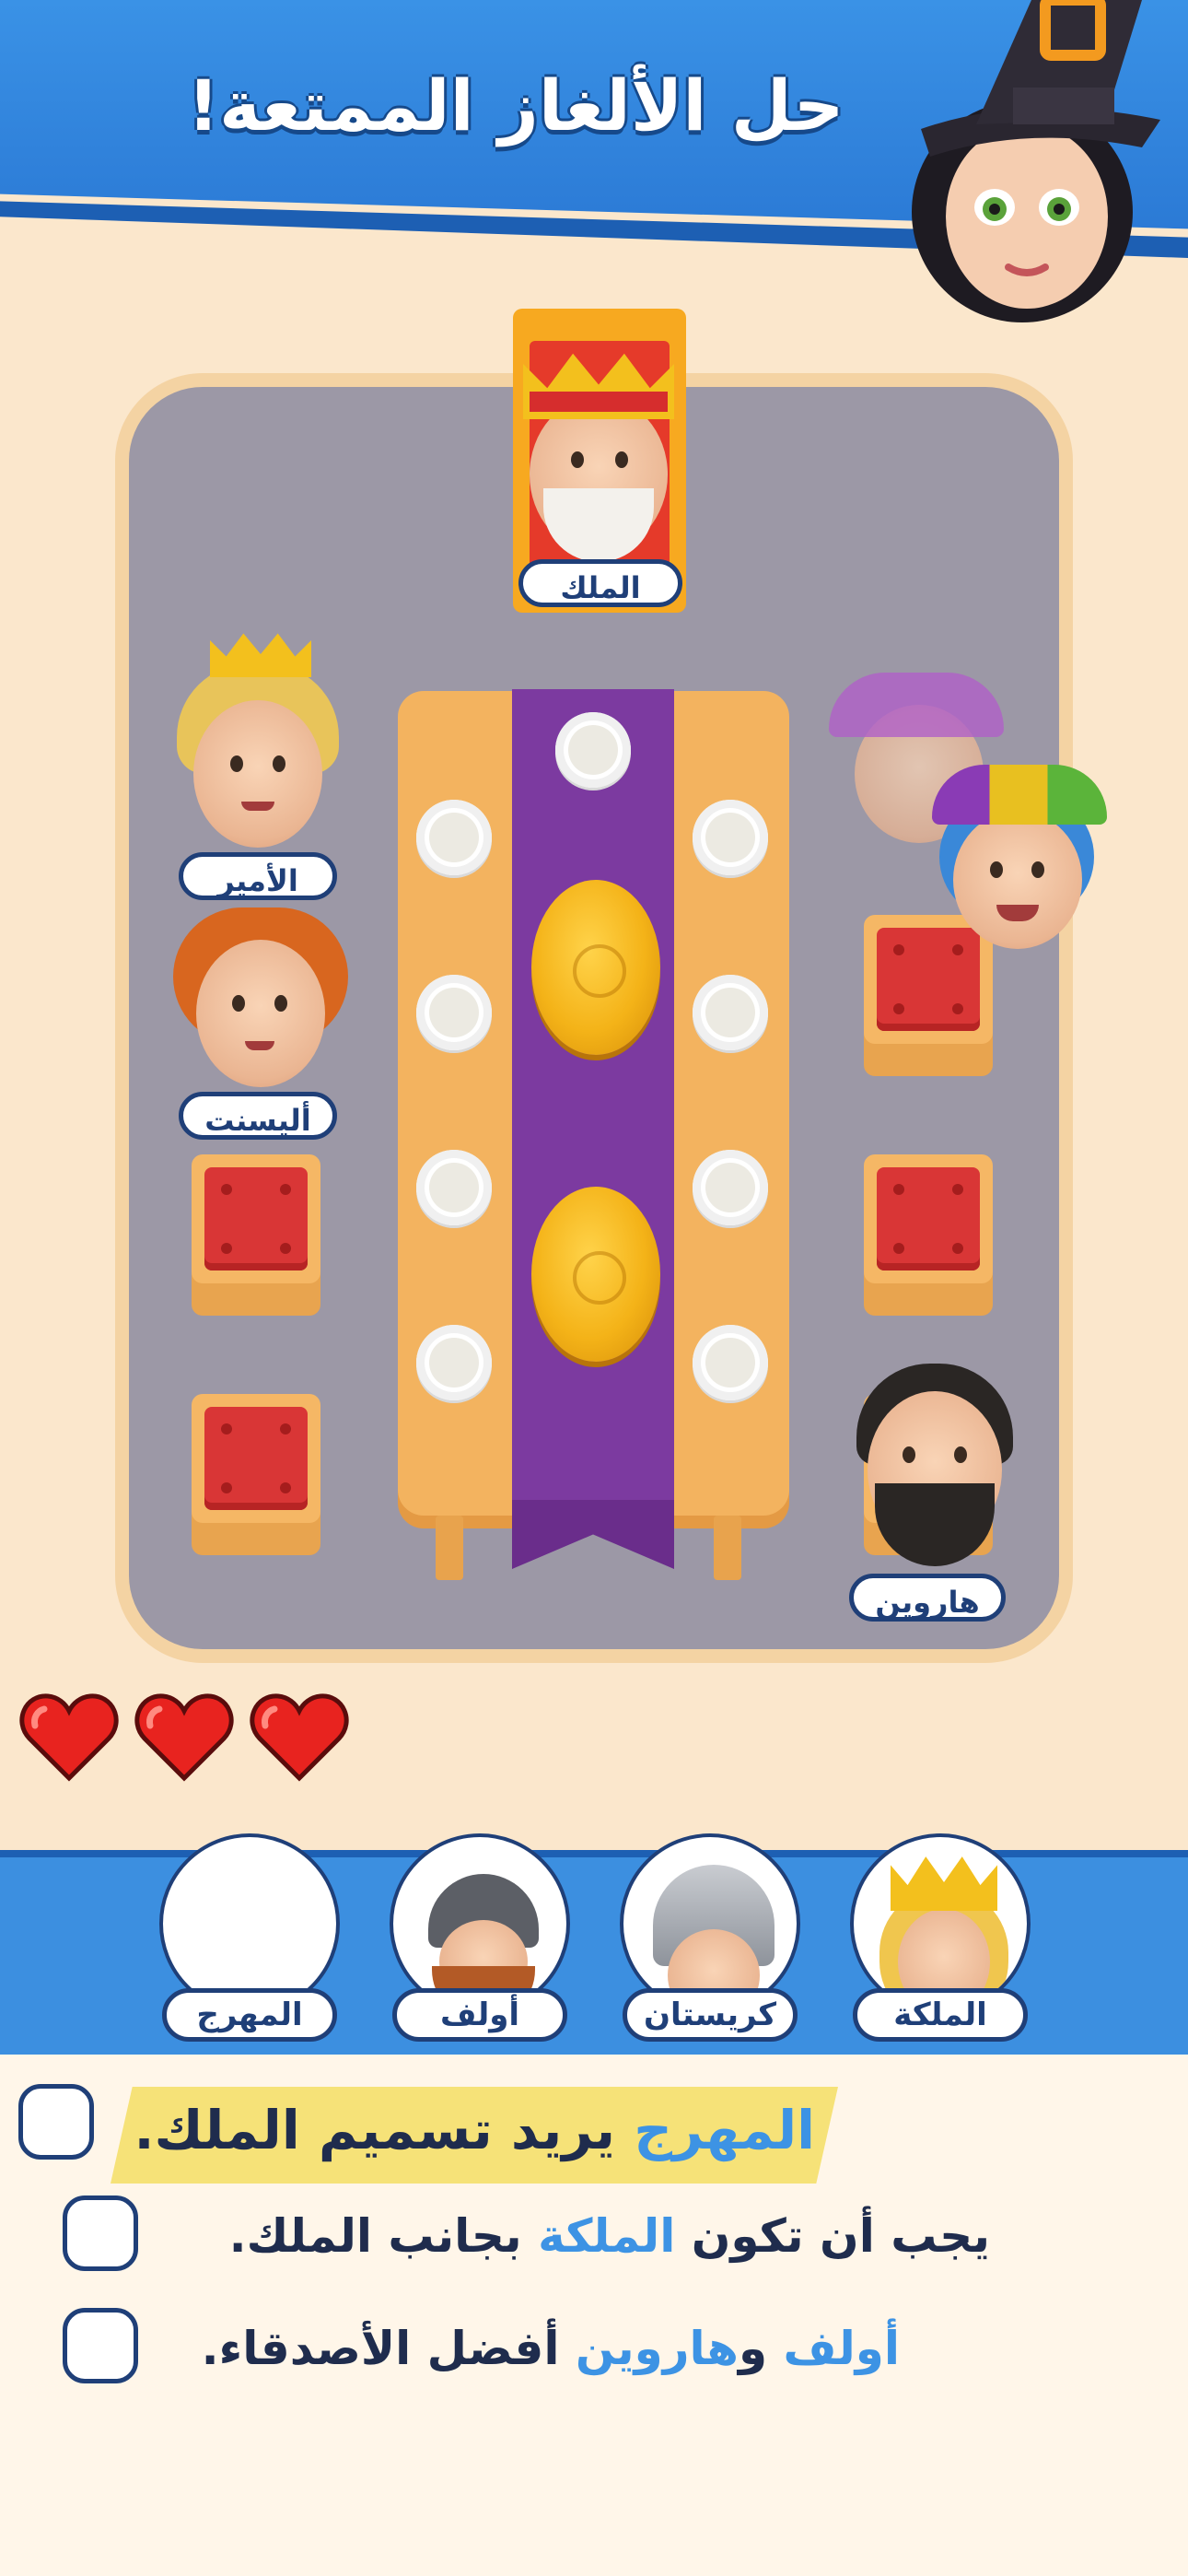  Describe the element at coordinates (599, 402) in the screenshot. I see `crown-band` at that location.